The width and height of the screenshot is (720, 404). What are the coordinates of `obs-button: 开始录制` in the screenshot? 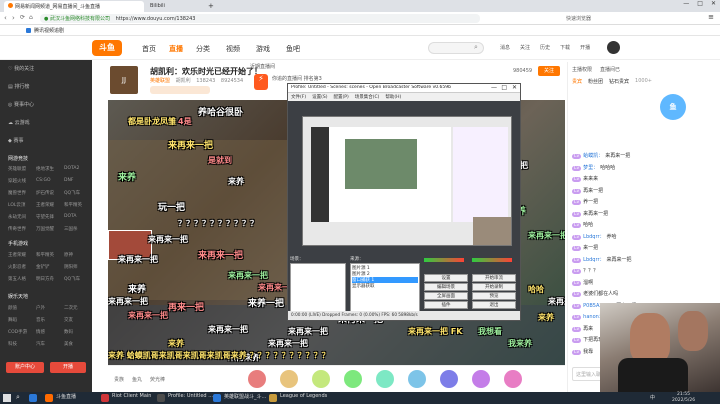 It's located at (494, 287).